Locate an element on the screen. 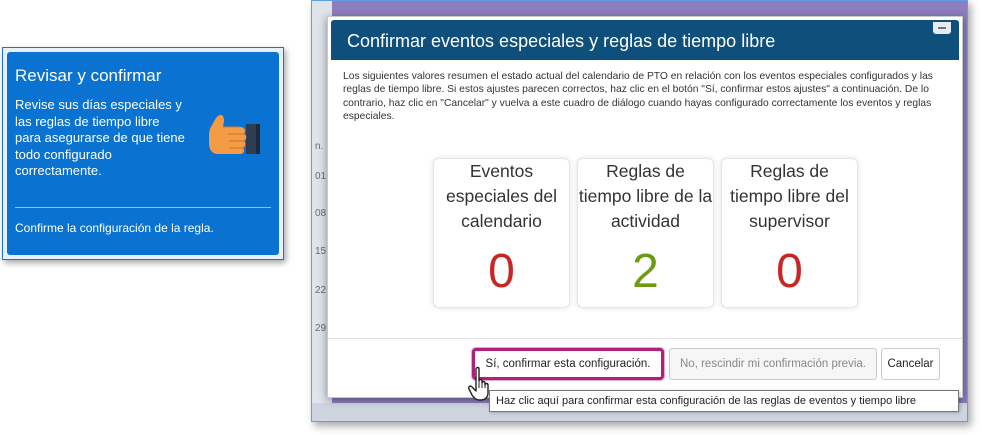 This screenshot has width=982, height=435. dialog-footer-separator is located at coordinates (645, 338).